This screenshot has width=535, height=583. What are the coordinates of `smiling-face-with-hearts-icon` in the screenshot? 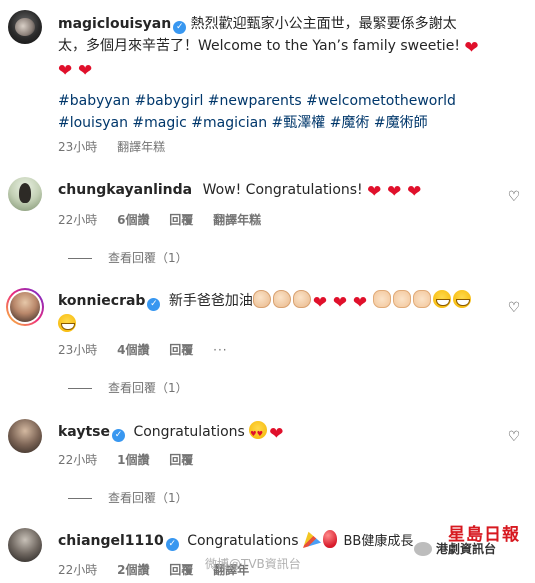 It's located at (258, 433).